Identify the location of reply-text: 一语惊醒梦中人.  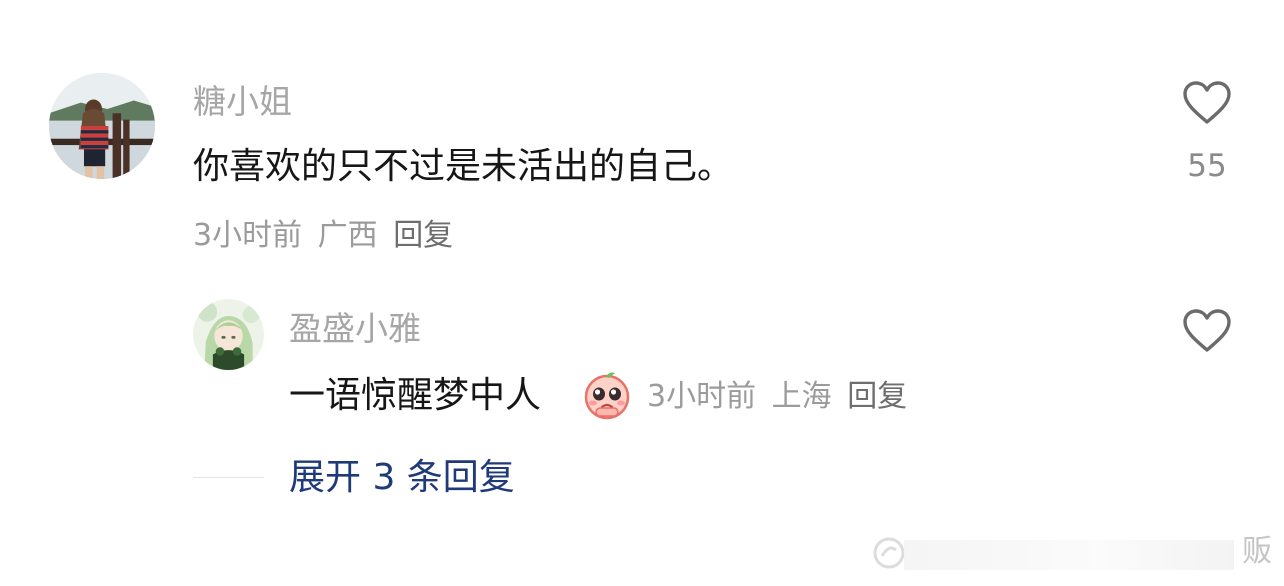
(415, 395).